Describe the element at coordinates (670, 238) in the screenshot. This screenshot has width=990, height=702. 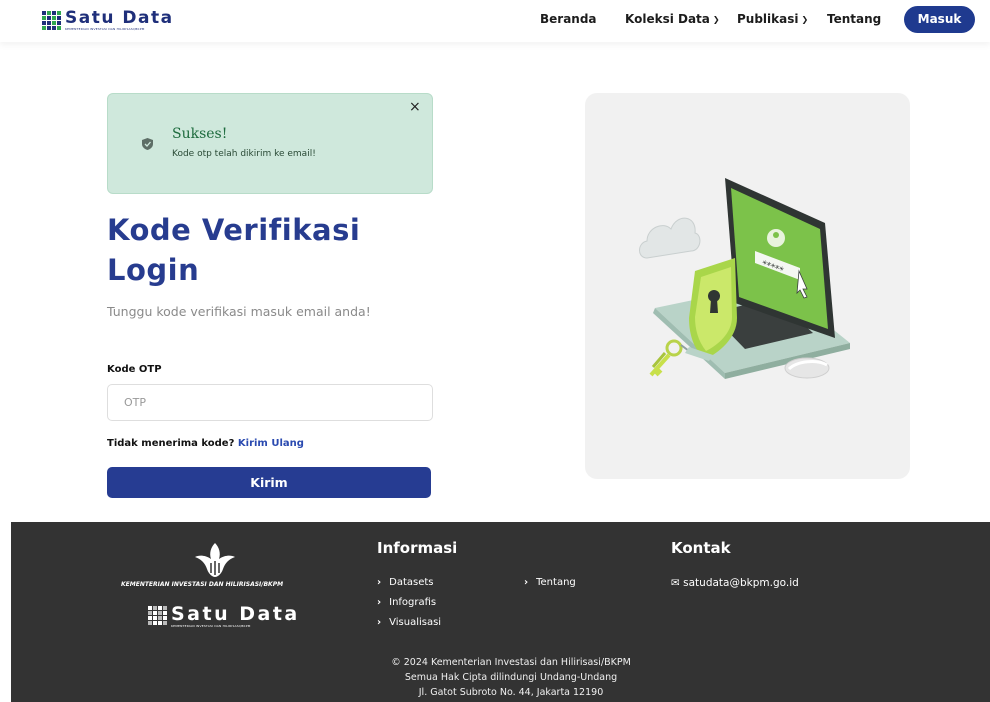
I see `cloud-icon` at that location.